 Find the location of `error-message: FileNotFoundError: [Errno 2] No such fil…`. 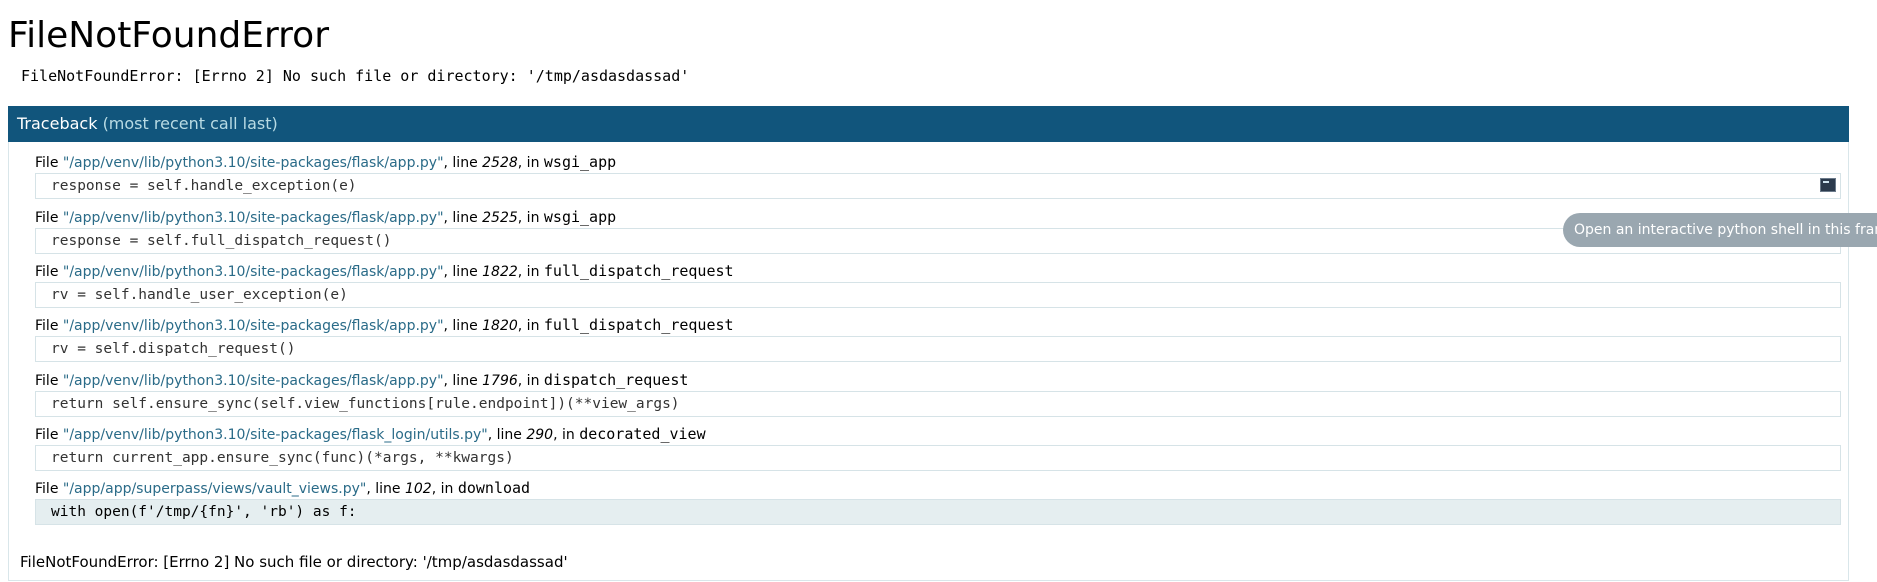

error-message: FileNotFoundError: [Errno 2] No such fil… is located at coordinates (355, 76).